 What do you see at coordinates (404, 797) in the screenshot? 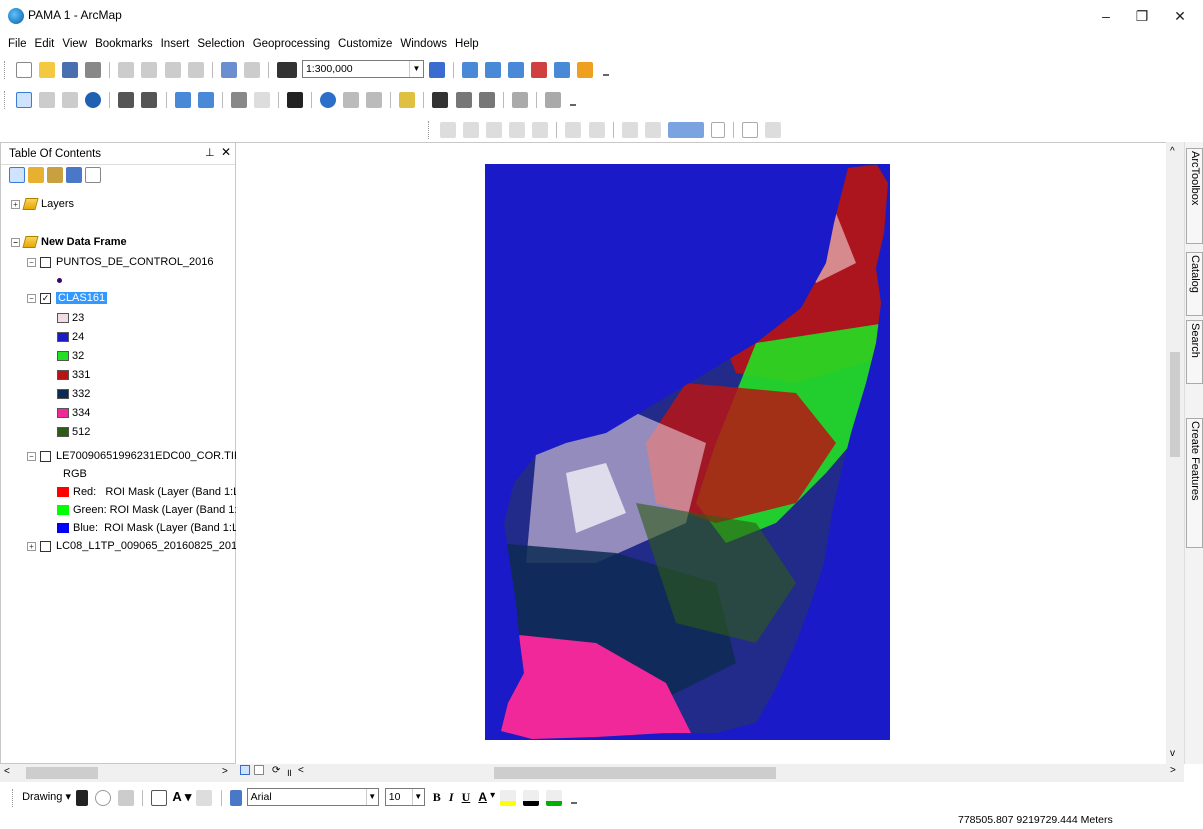
I see `font-size-dropdown: 10 ▼` at bounding box center [404, 797].